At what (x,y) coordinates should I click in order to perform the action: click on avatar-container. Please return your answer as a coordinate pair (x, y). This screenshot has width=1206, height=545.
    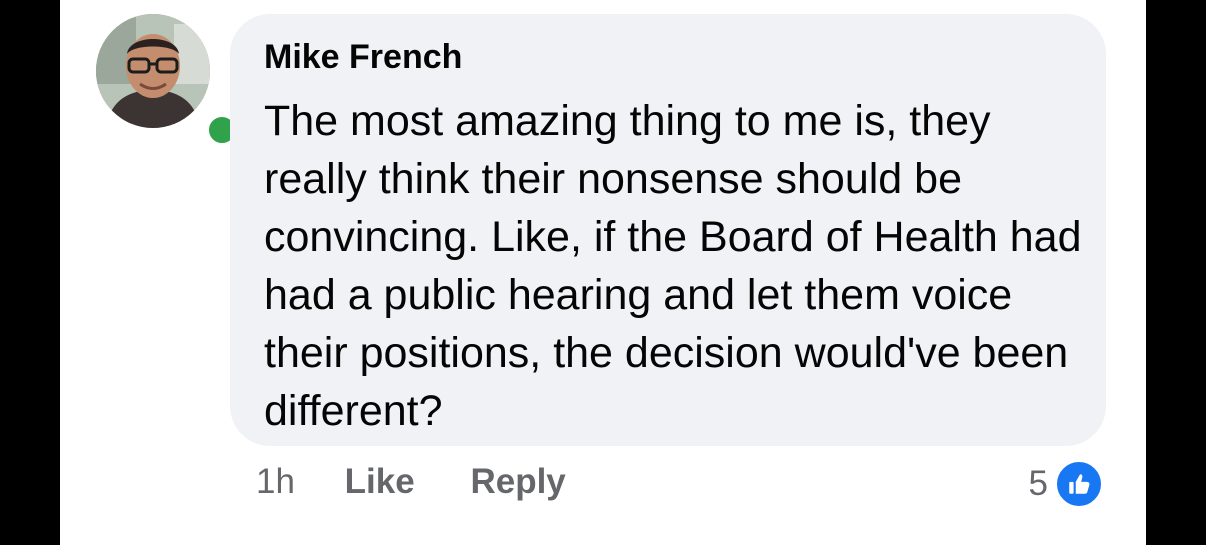
    Looking at the image, I should click on (168, 81).